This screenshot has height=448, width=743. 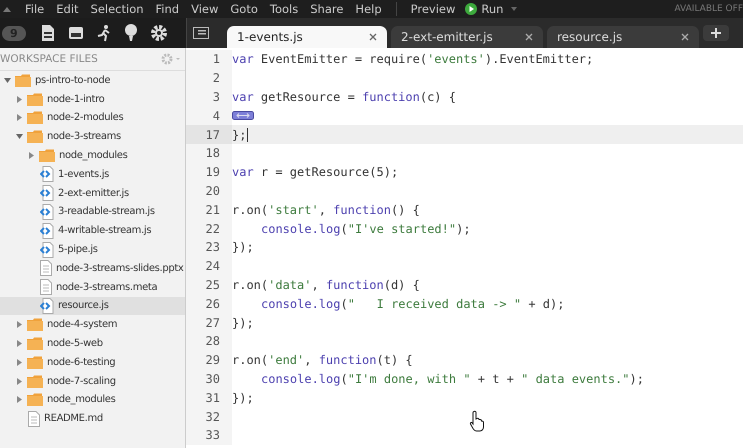 I want to click on code-line: var getResource = function(c) {, so click(x=344, y=97).